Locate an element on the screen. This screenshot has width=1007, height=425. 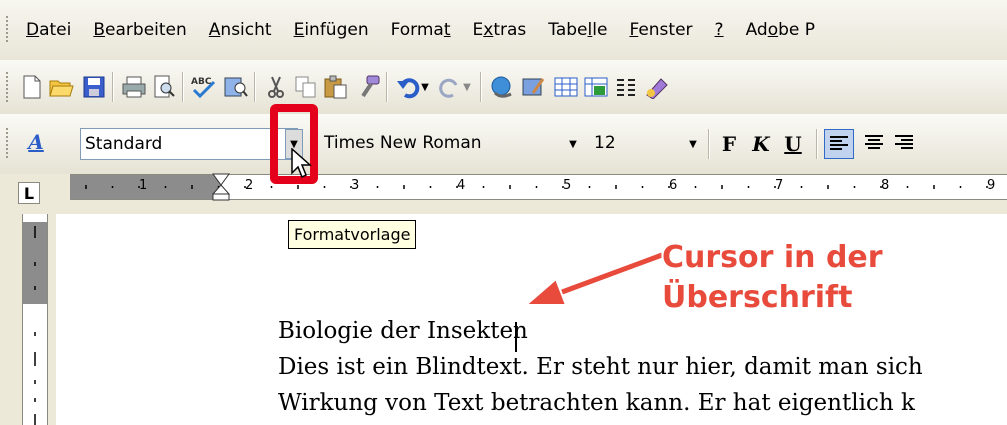
indent-marker-icon is located at coordinates (221, 187).